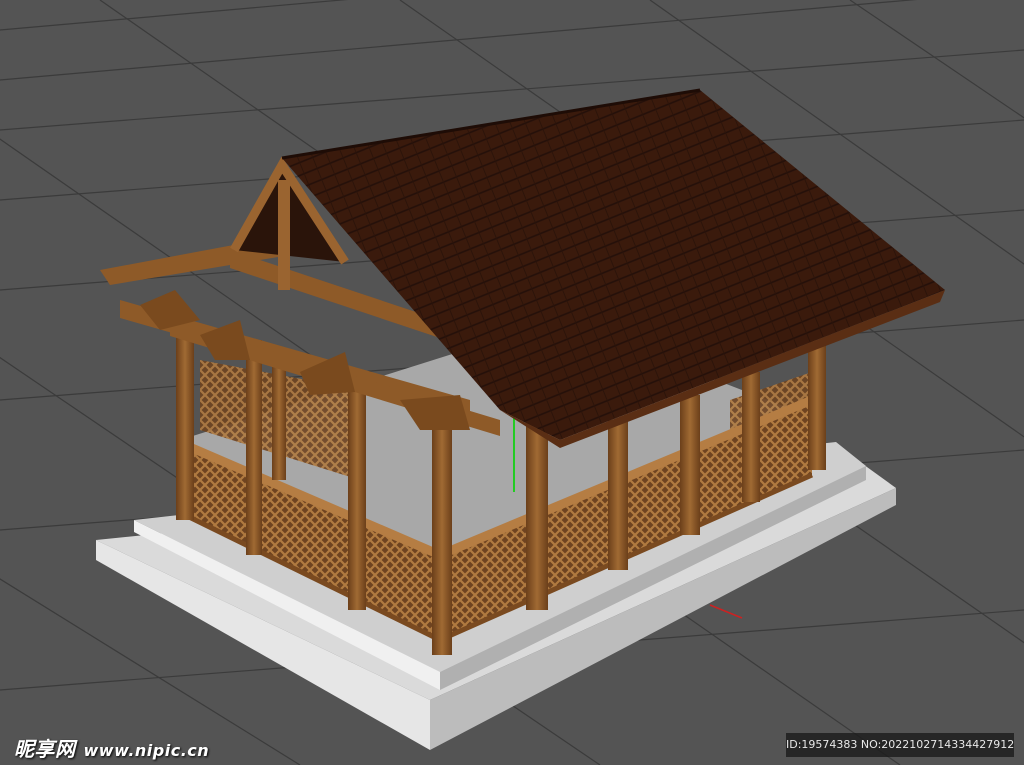 The image size is (1024, 765). What do you see at coordinates (900, 745) in the screenshot?
I see `image-id-badge: ID:19574383 NO:20221027143344279127` at bounding box center [900, 745].